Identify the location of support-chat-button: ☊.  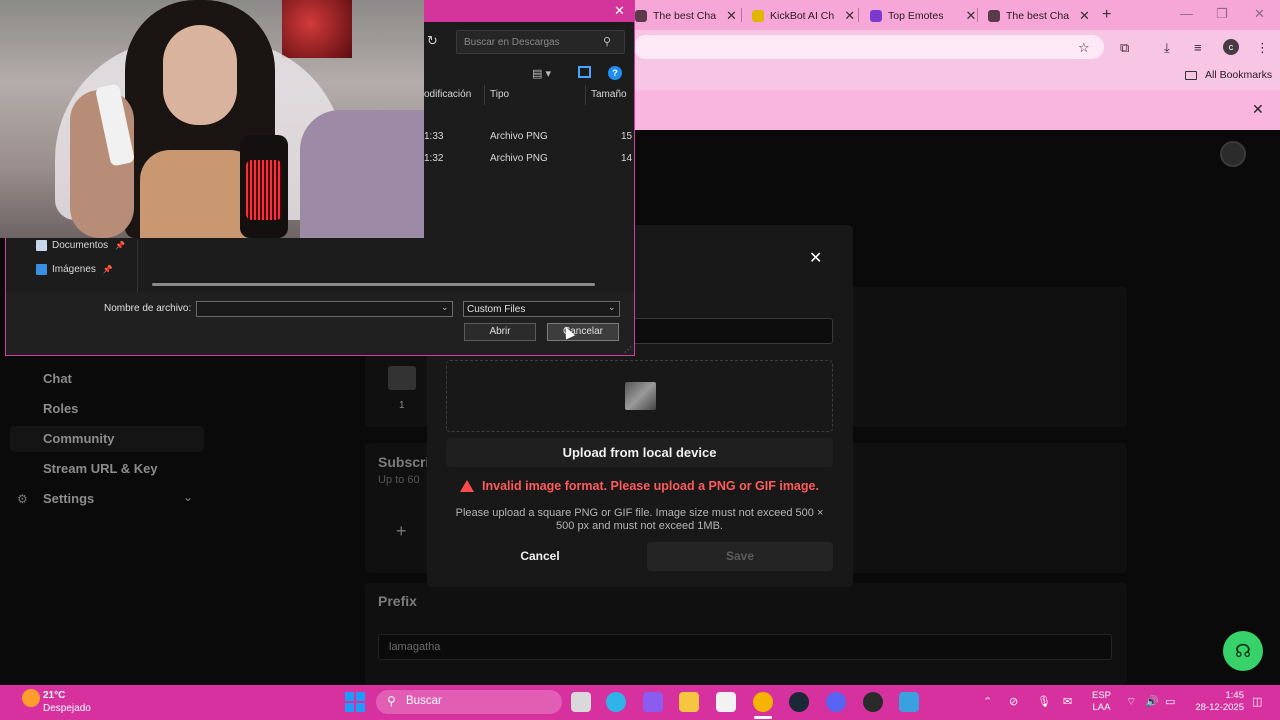
(1243, 651).